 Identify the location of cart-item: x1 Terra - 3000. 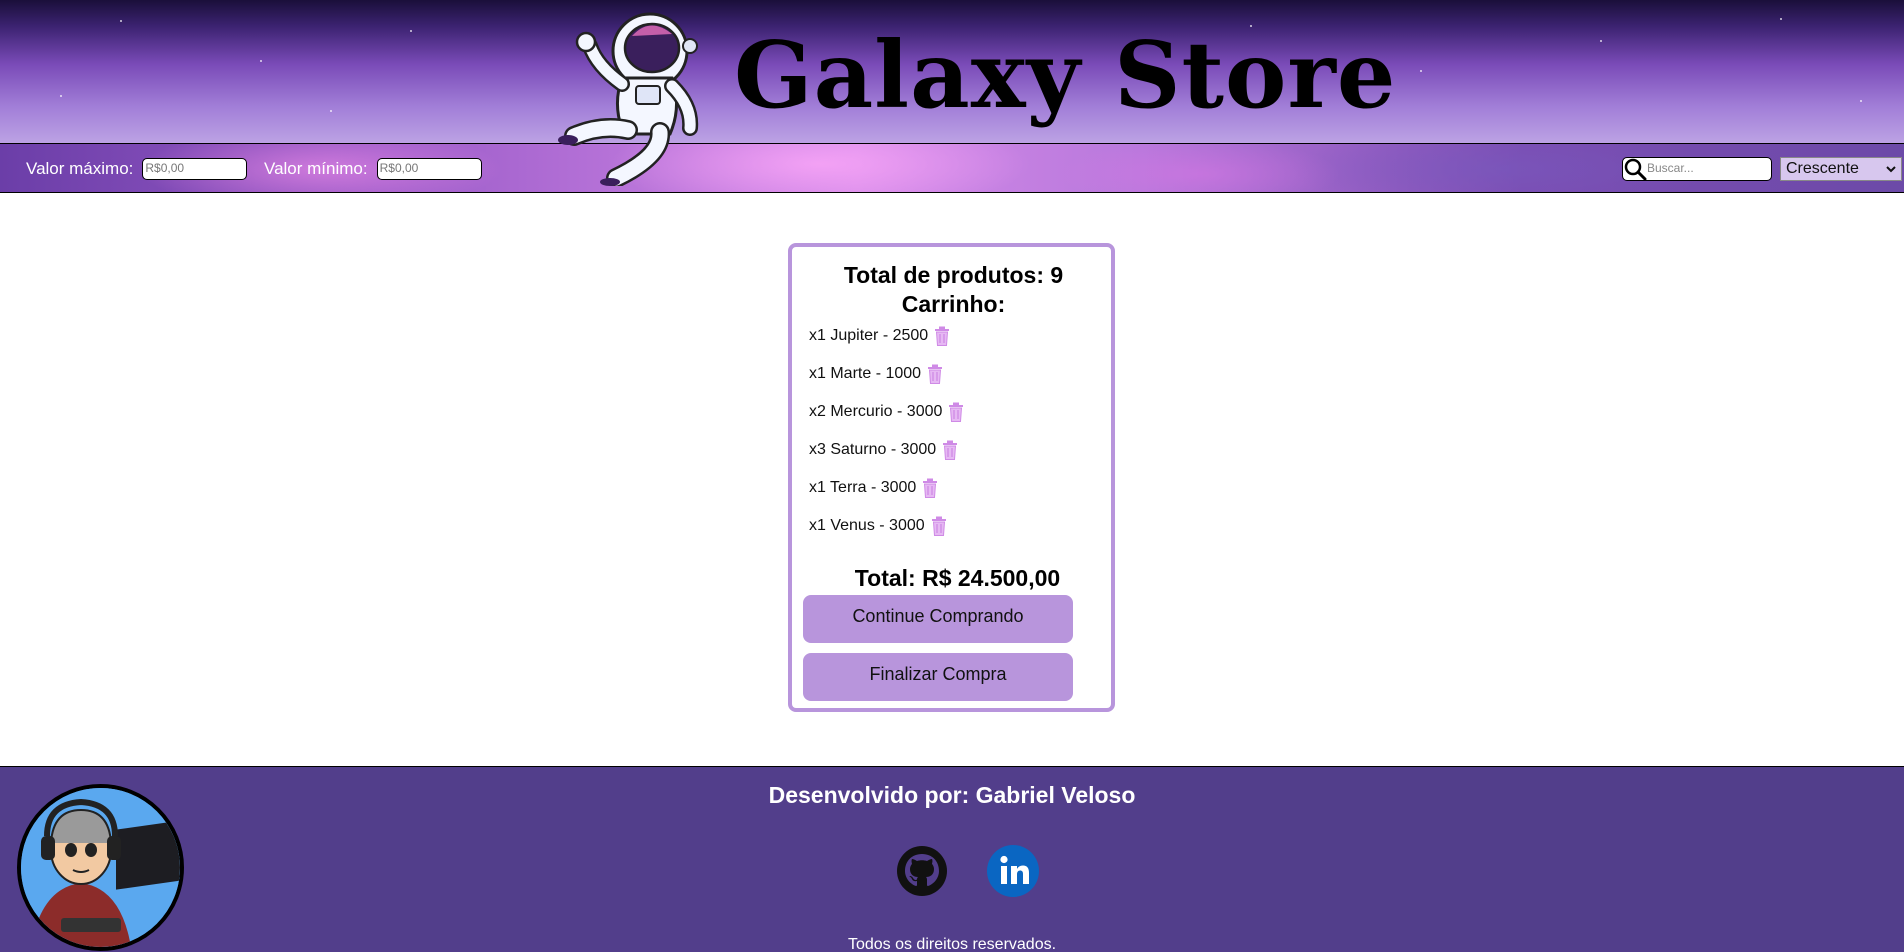
(873, 488).